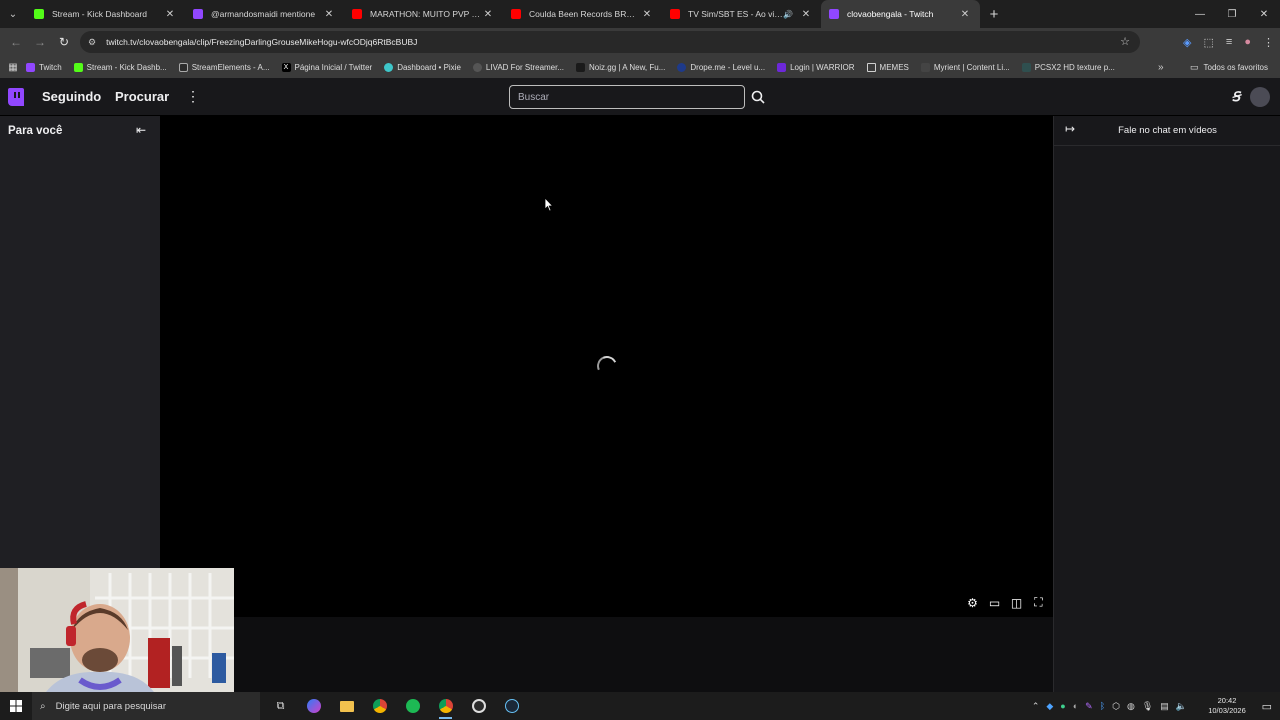  I want to click on browser-tab: MARATHON: MUITO PVP e EVE ✕, so click(423, 14).